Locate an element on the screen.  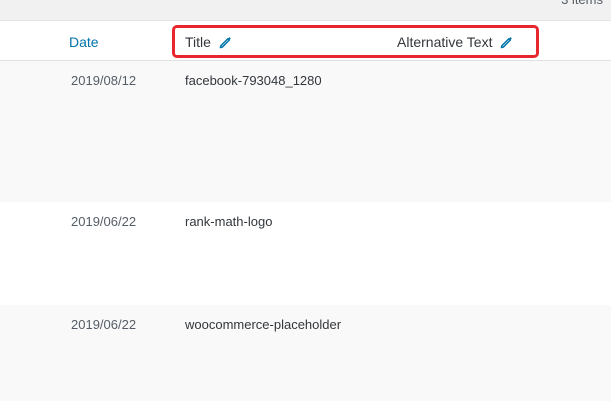
title-column-label: Title is located at coordinates (198, 42).